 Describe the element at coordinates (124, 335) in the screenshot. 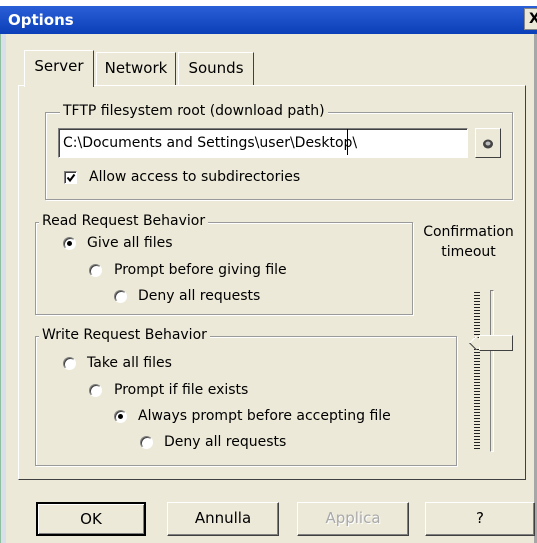

I see `write-request-legend: Write Request Behavior` at that location.